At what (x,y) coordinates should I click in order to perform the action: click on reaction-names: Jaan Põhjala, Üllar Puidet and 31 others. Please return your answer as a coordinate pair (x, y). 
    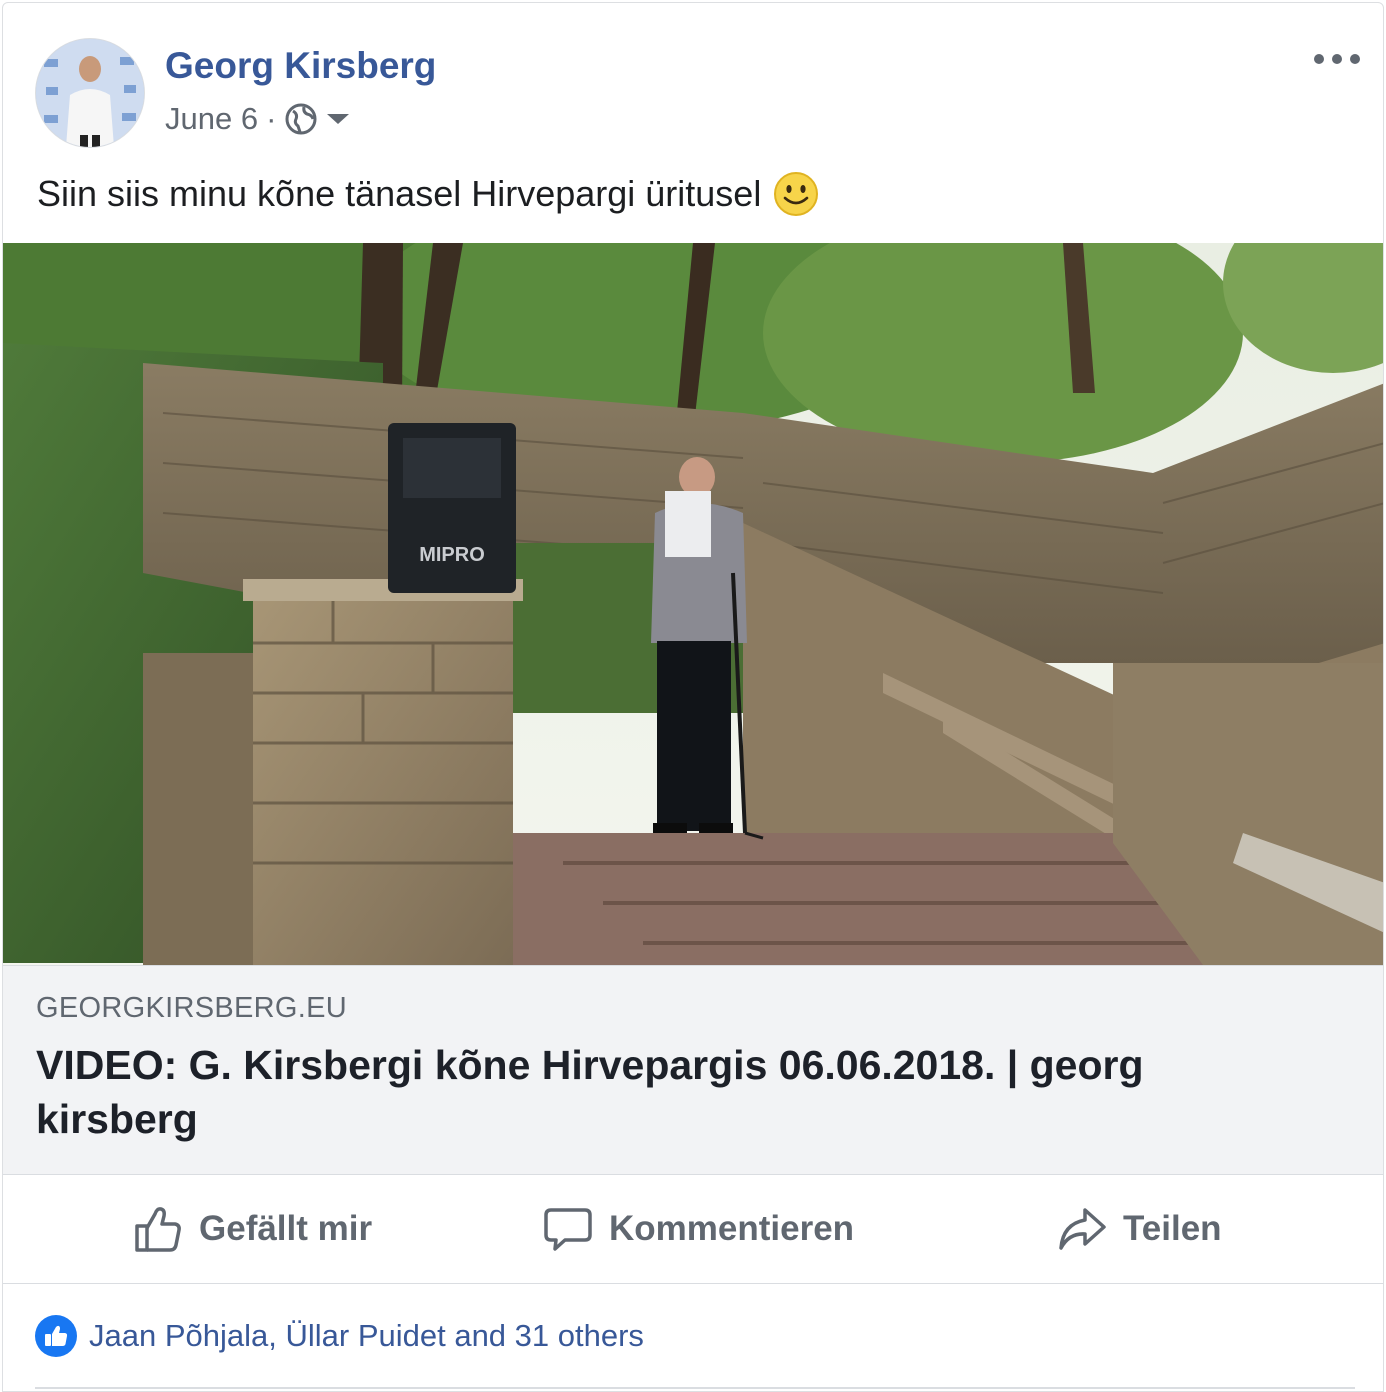
    Looking at the image, I should click on (366, 1336).